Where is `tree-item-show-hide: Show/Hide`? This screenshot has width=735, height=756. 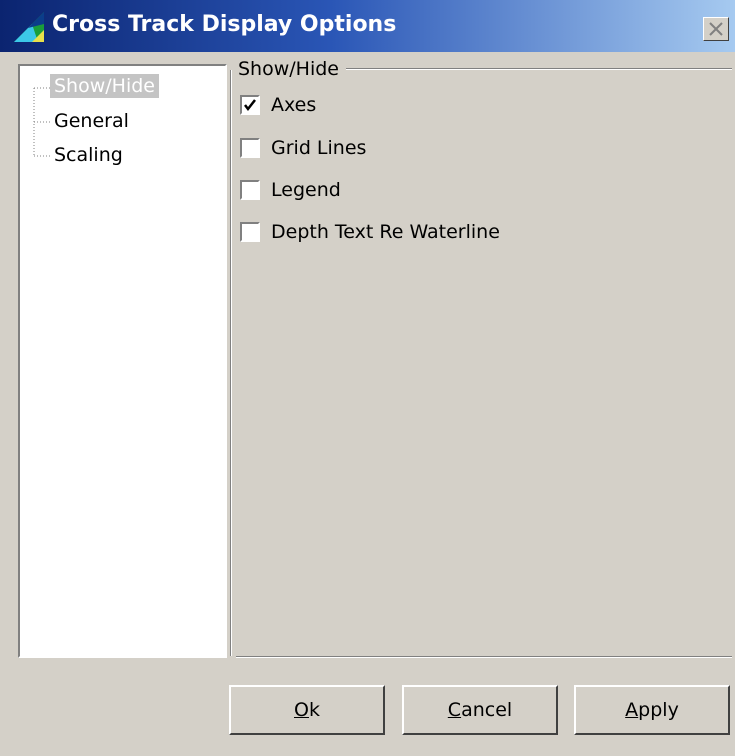
tree-item-show-hide: Show/Hide is located at coordinates (104, 86).